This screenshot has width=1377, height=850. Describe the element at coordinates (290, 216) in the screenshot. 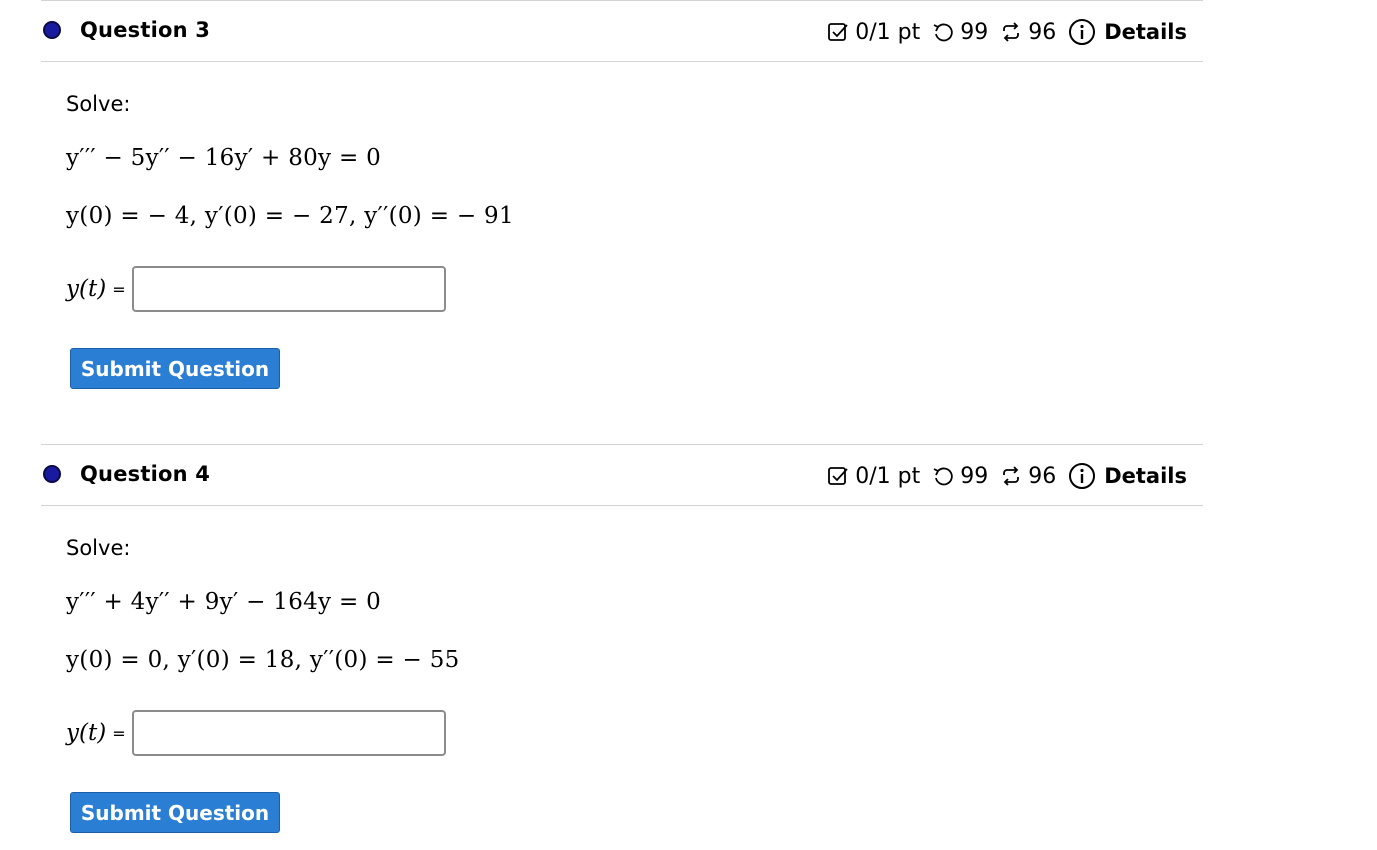

I see `initial-conditions: y(0) = − 4, y′(0) = − 27, y′′(0) = − 91` at that location.